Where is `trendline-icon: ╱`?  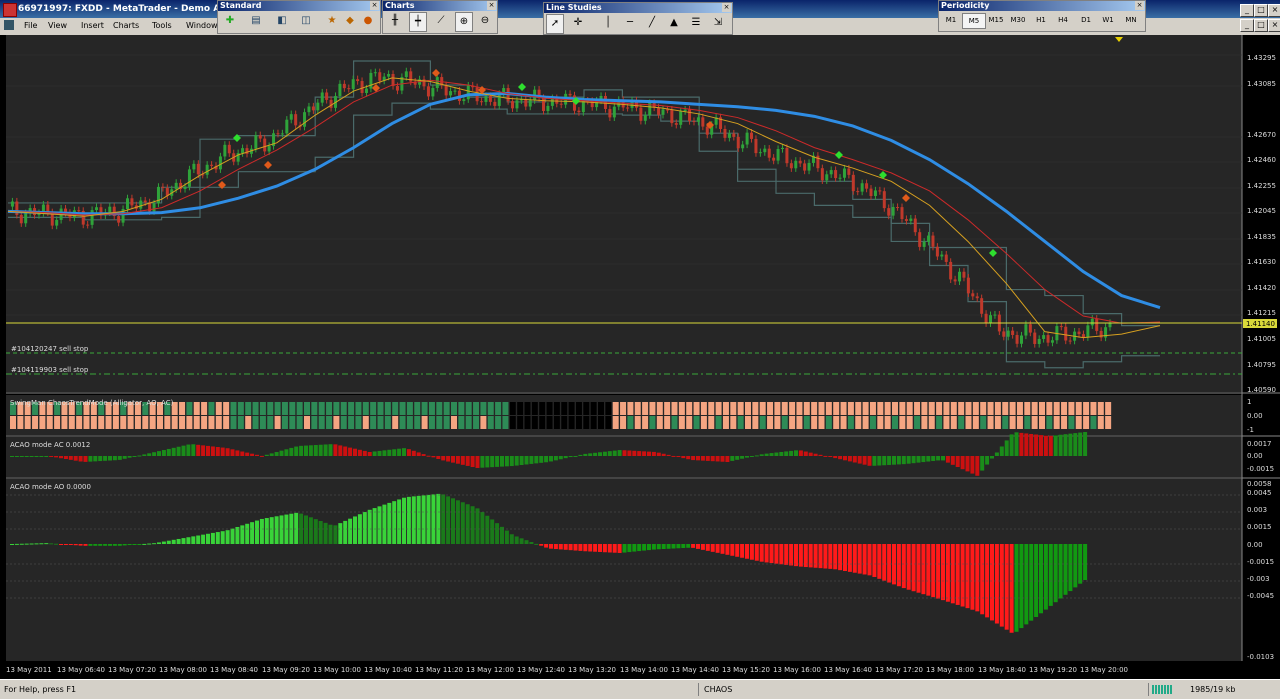 trendline-icon: ╱ is located at coordinates (652, 23).